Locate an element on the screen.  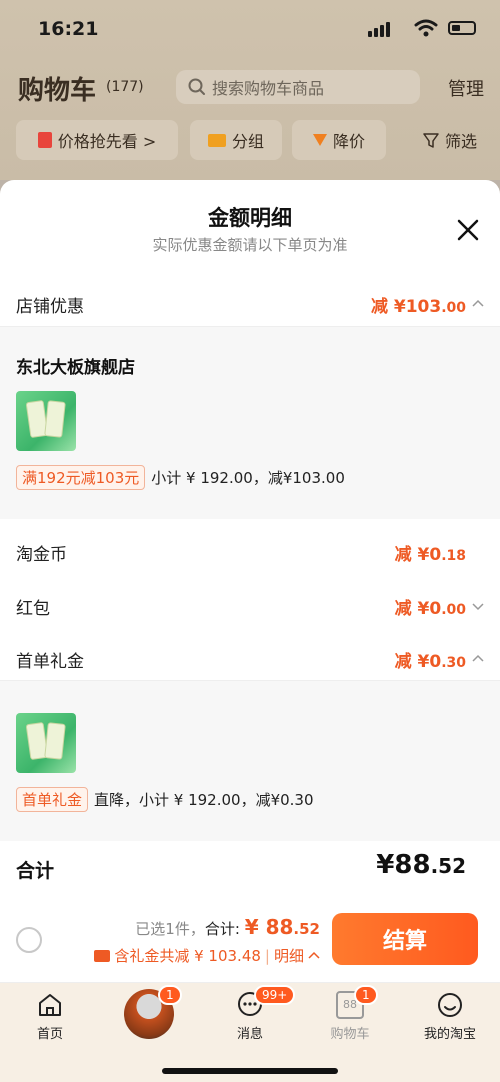
checkout-button: 结算 is located at coordinates (405, 939).